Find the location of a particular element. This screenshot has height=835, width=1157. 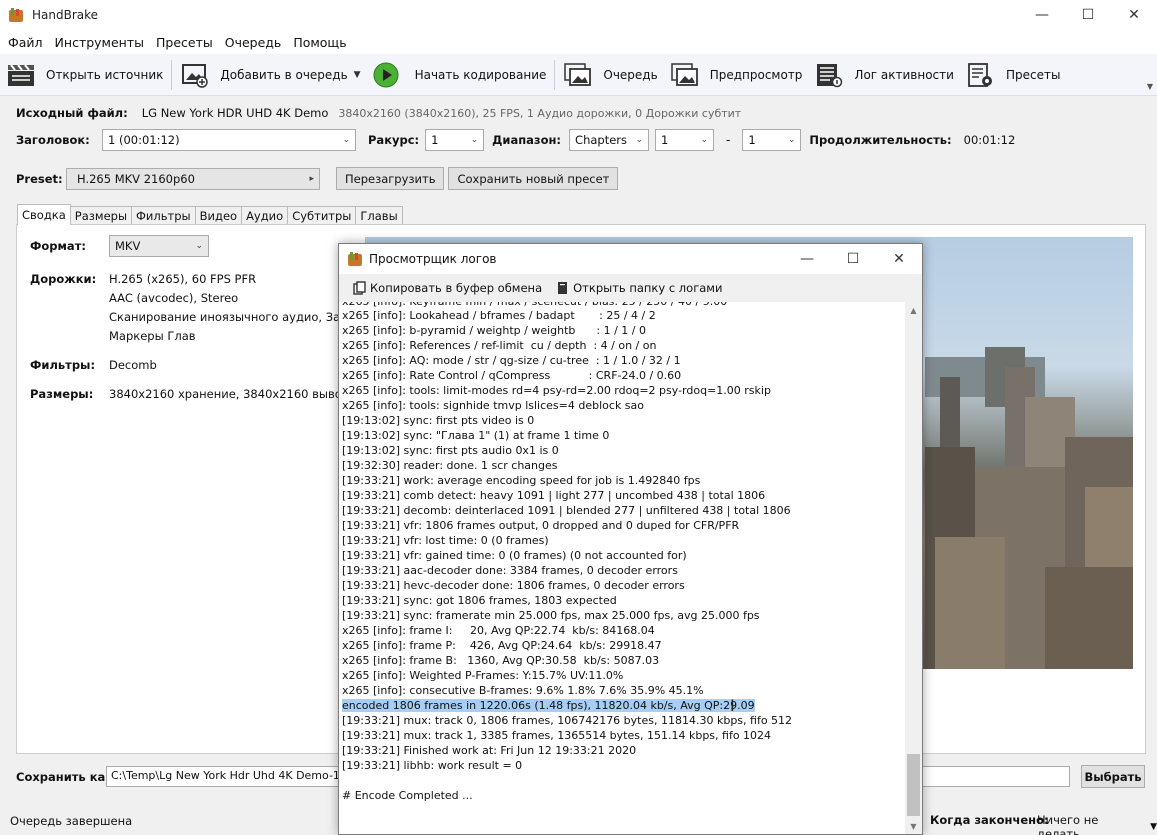

title-dropdown: 1 (00:01:12) ⌄ is located at coordinates (229, 140).